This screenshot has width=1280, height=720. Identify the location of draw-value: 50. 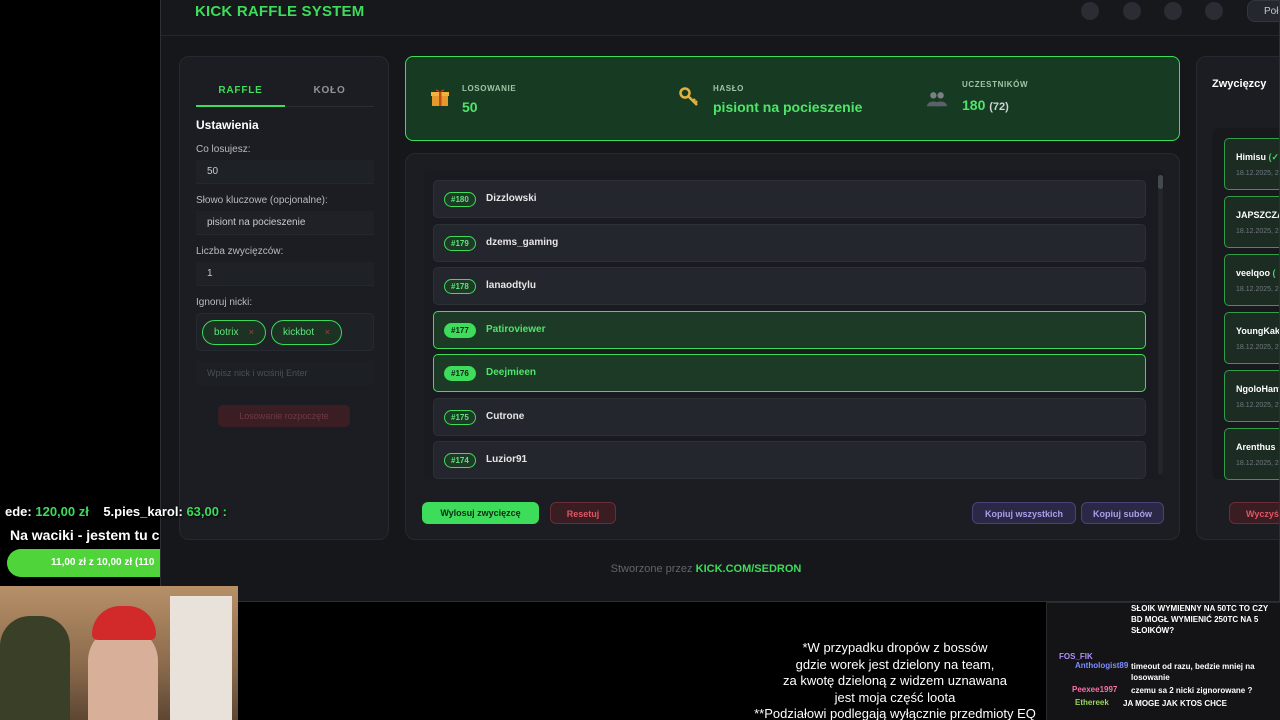
(470, 107).